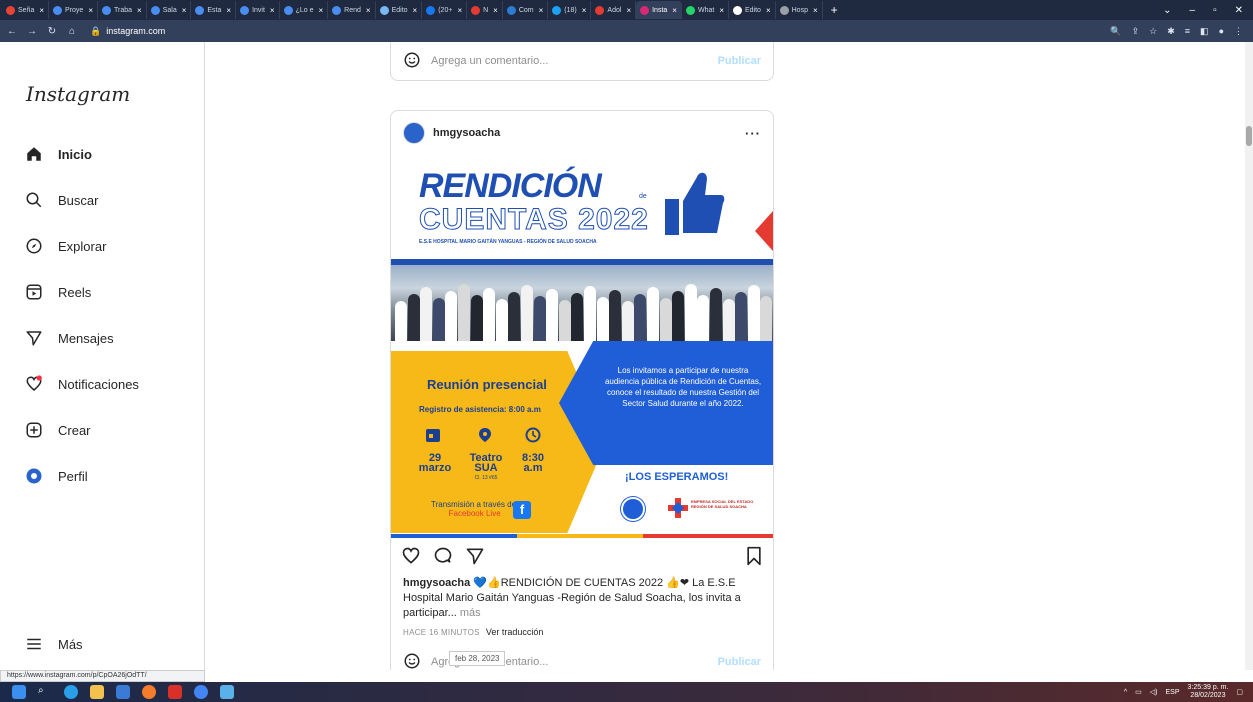 This screenshot has width=1253, height=702. I want to click on caption-username: hmgysoacha, so click(436, 583).